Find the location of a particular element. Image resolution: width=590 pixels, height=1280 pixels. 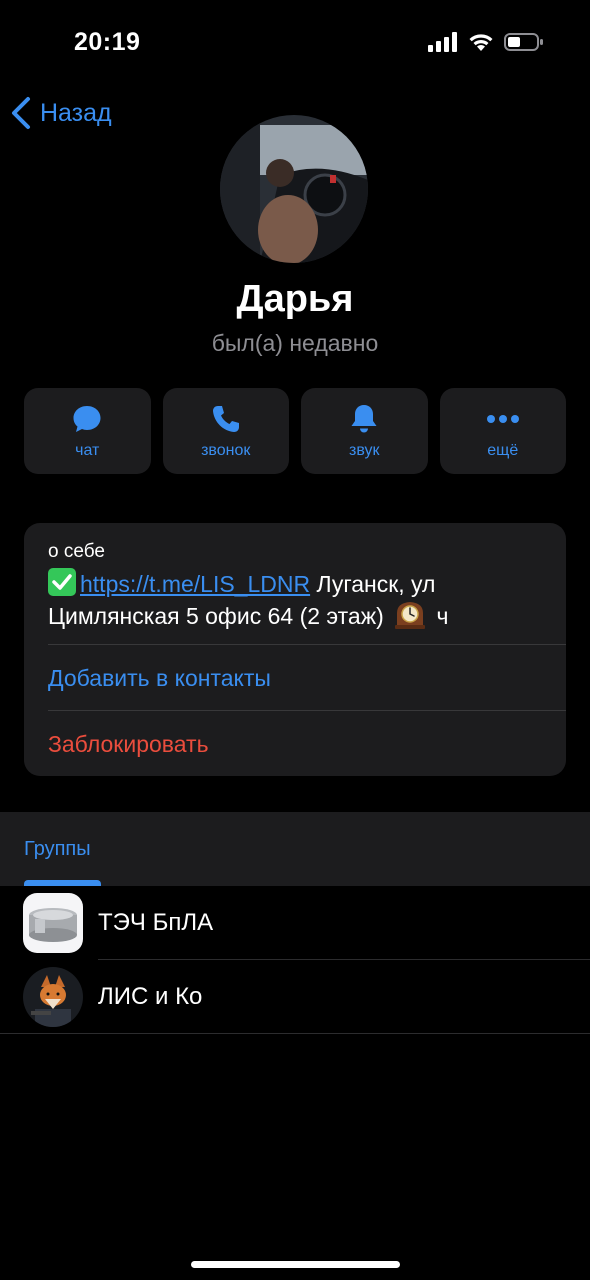

phone-icon is located at coordinates (226, 419).